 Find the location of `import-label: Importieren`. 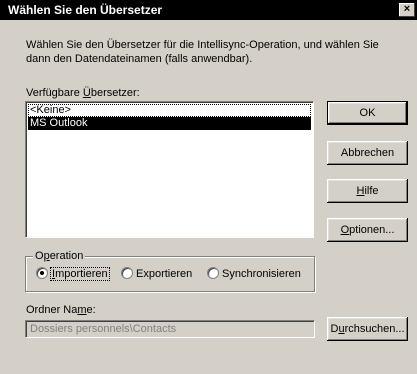

import-label: Importieren is located at coordinates (80, 274).